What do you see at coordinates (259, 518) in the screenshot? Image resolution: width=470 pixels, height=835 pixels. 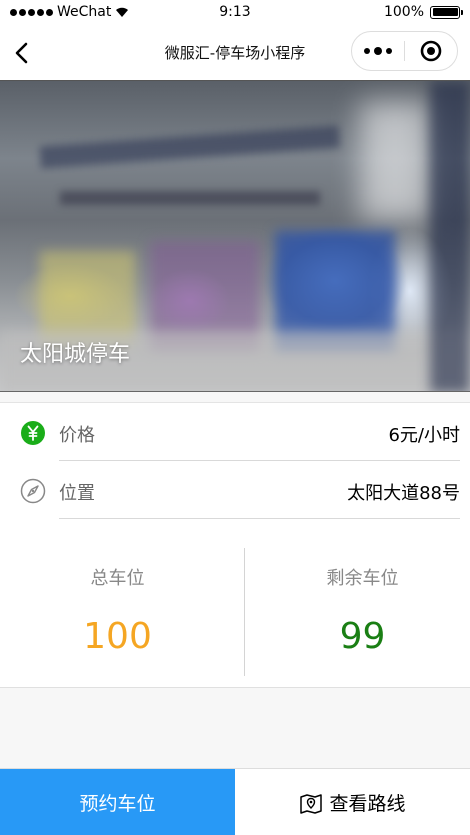 I see `divider` at bounding box center [259, 518].